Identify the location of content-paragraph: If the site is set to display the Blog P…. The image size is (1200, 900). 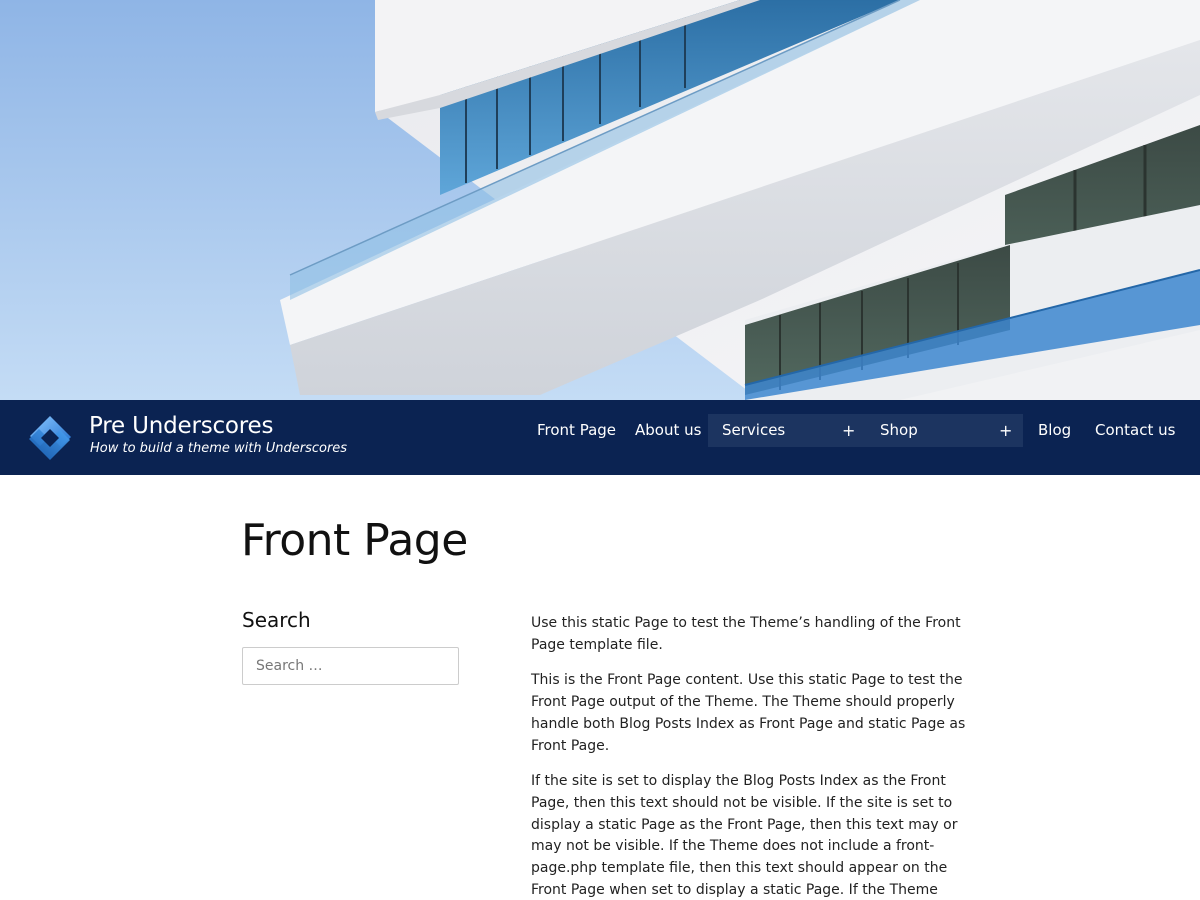
(744, 835).